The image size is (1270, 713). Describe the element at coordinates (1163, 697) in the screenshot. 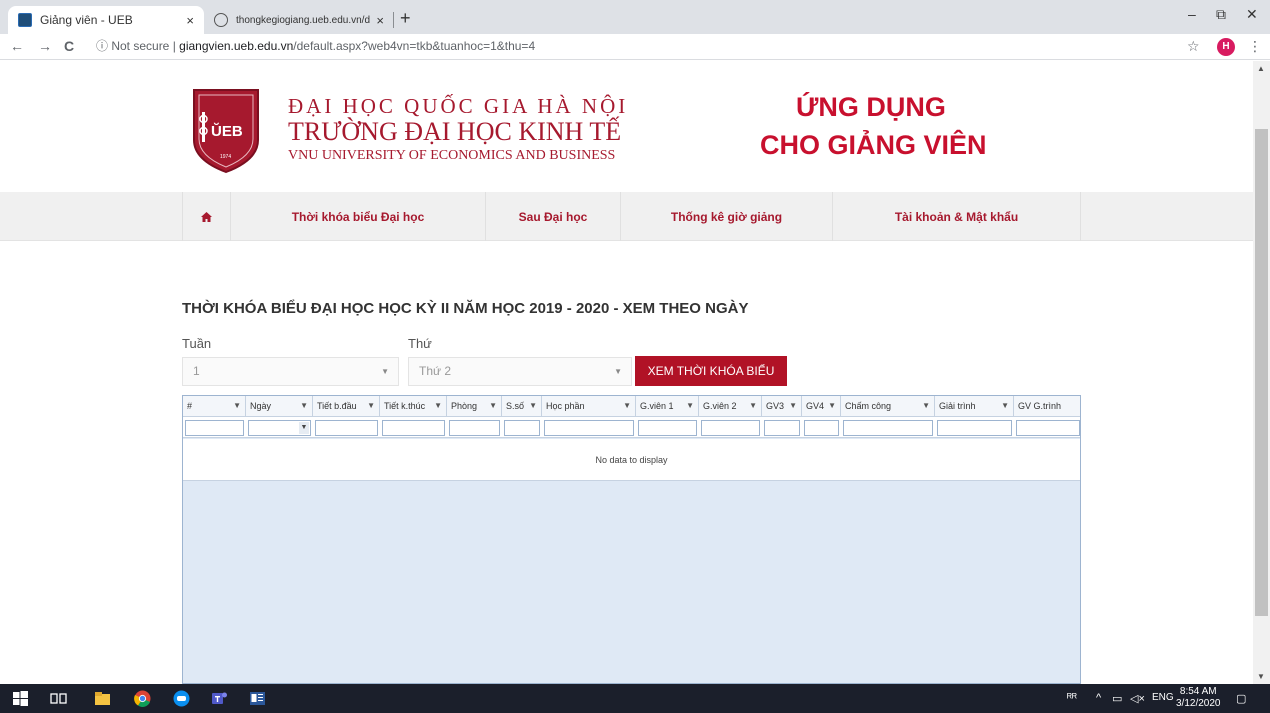

I see `input-language: ENG` at that location.